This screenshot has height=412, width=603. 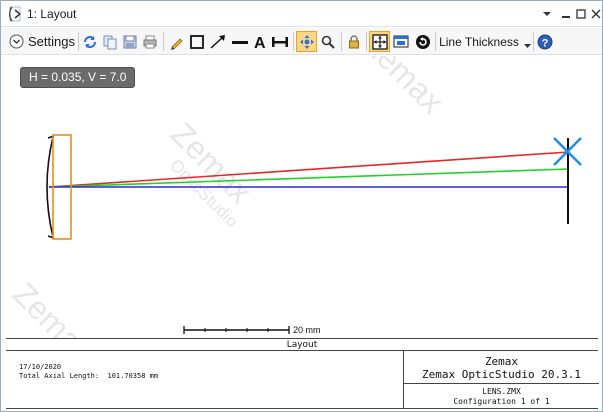 What do you see at coordinates (527, 43) in the screenshot?
I see `dropdown-arrow-icon` at bounding box center [527, 43].